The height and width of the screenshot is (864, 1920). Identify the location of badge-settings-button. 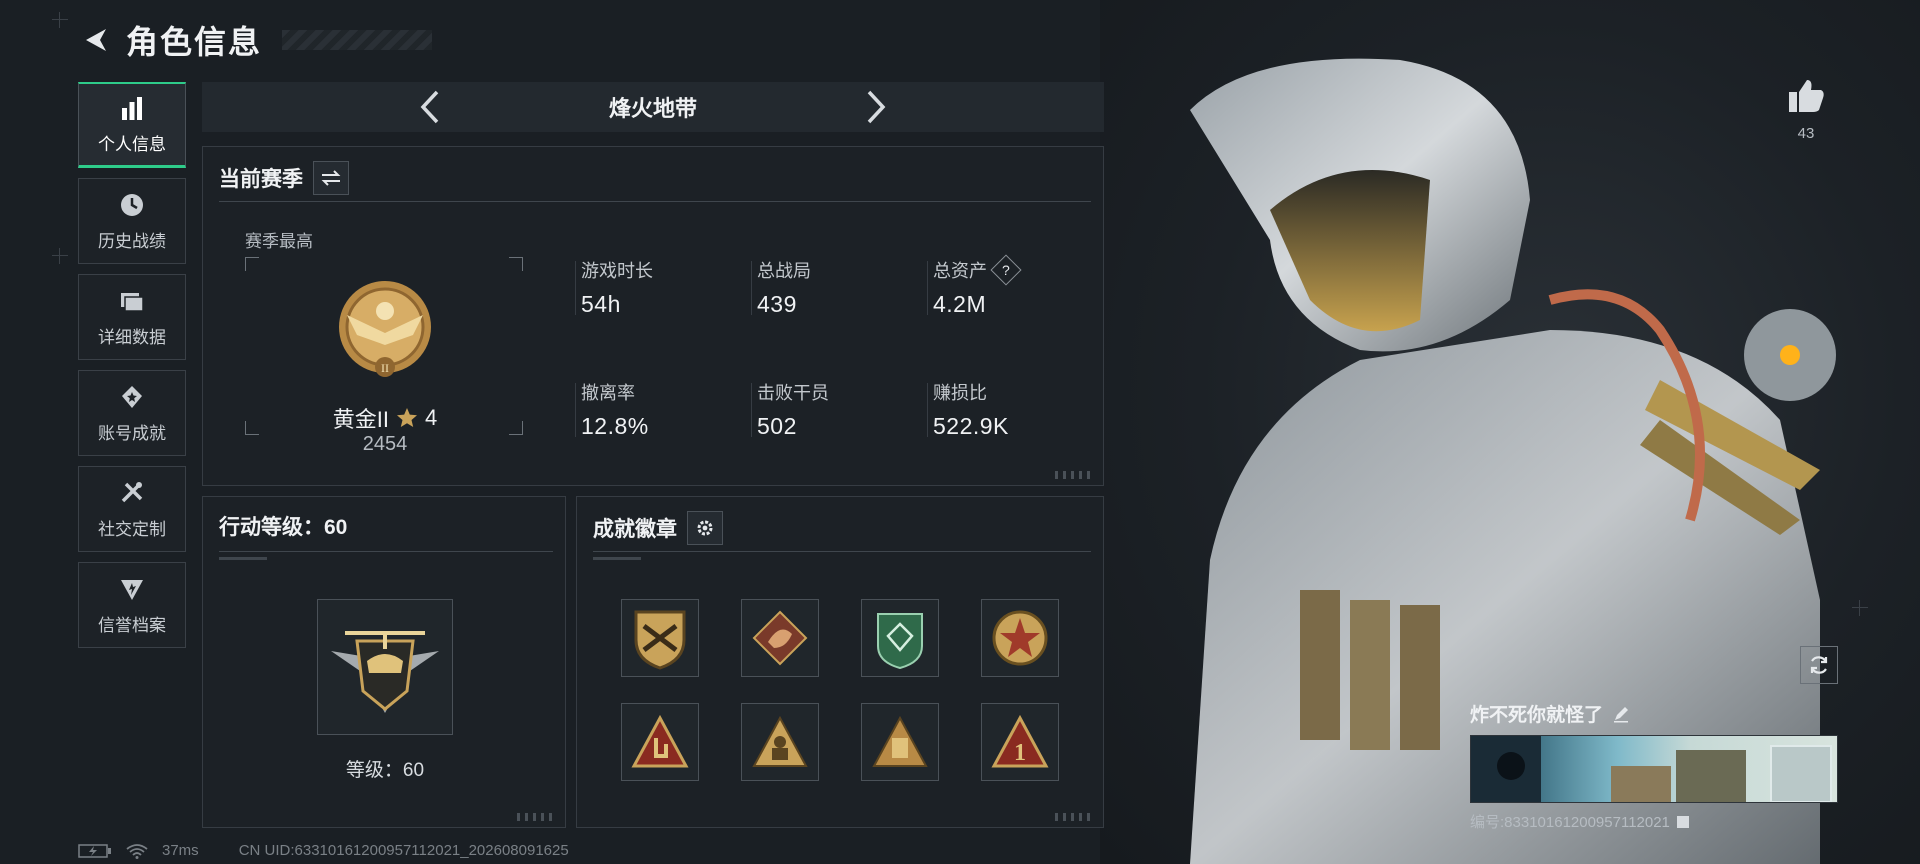
(705, 528).